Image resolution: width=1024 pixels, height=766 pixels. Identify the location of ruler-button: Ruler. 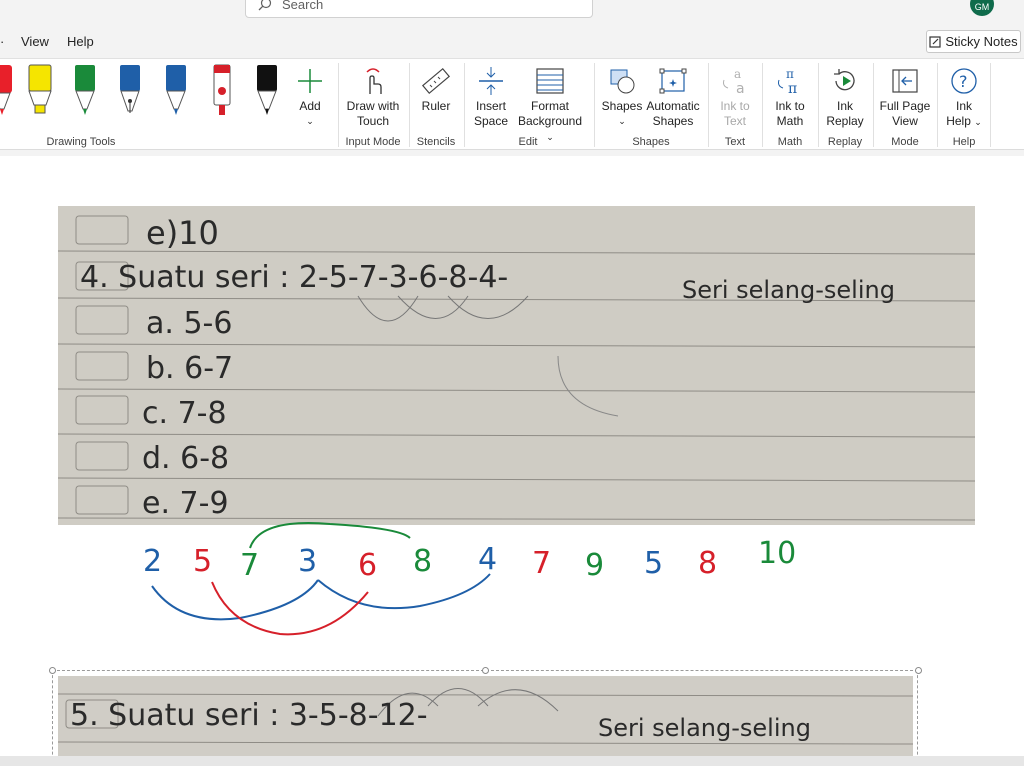
(436, 88).